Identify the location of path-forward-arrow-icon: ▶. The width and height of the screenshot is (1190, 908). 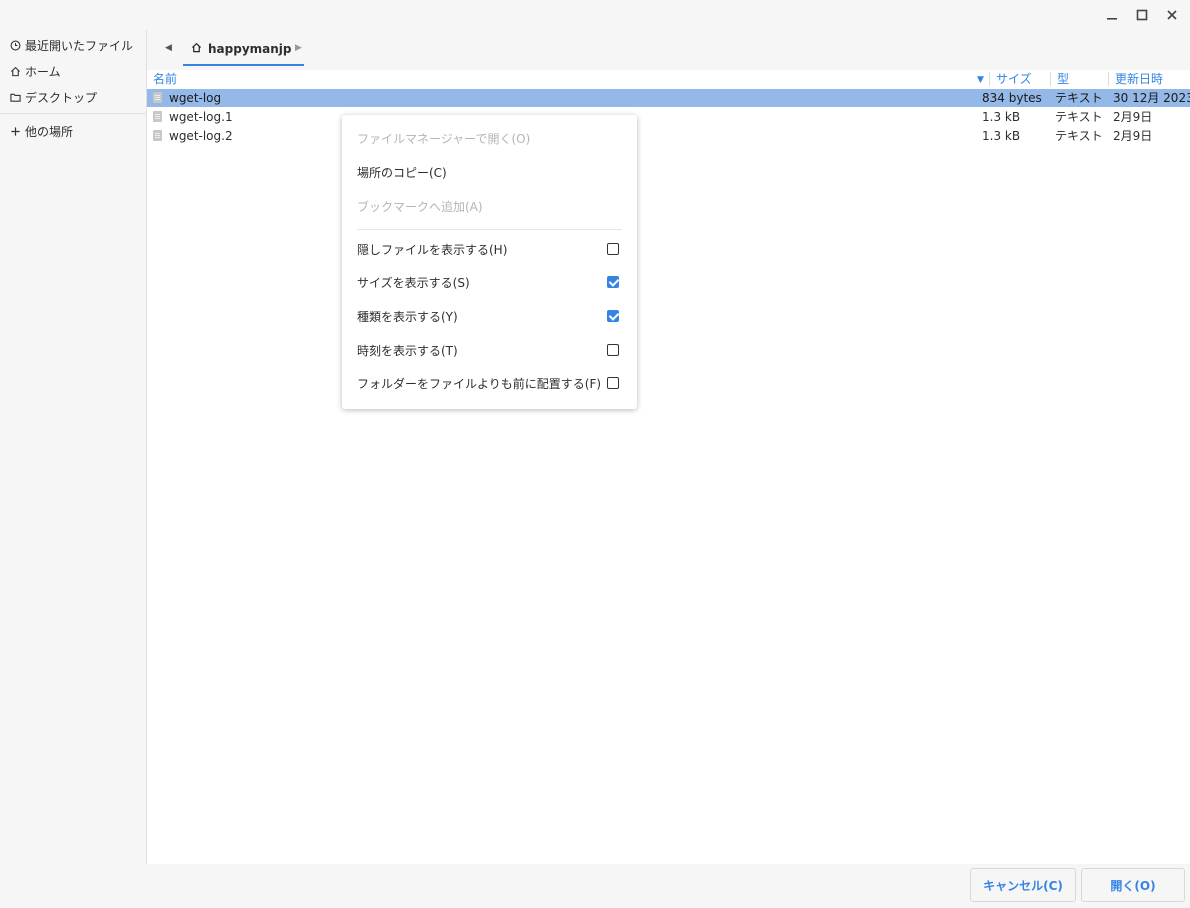
(298, 48).